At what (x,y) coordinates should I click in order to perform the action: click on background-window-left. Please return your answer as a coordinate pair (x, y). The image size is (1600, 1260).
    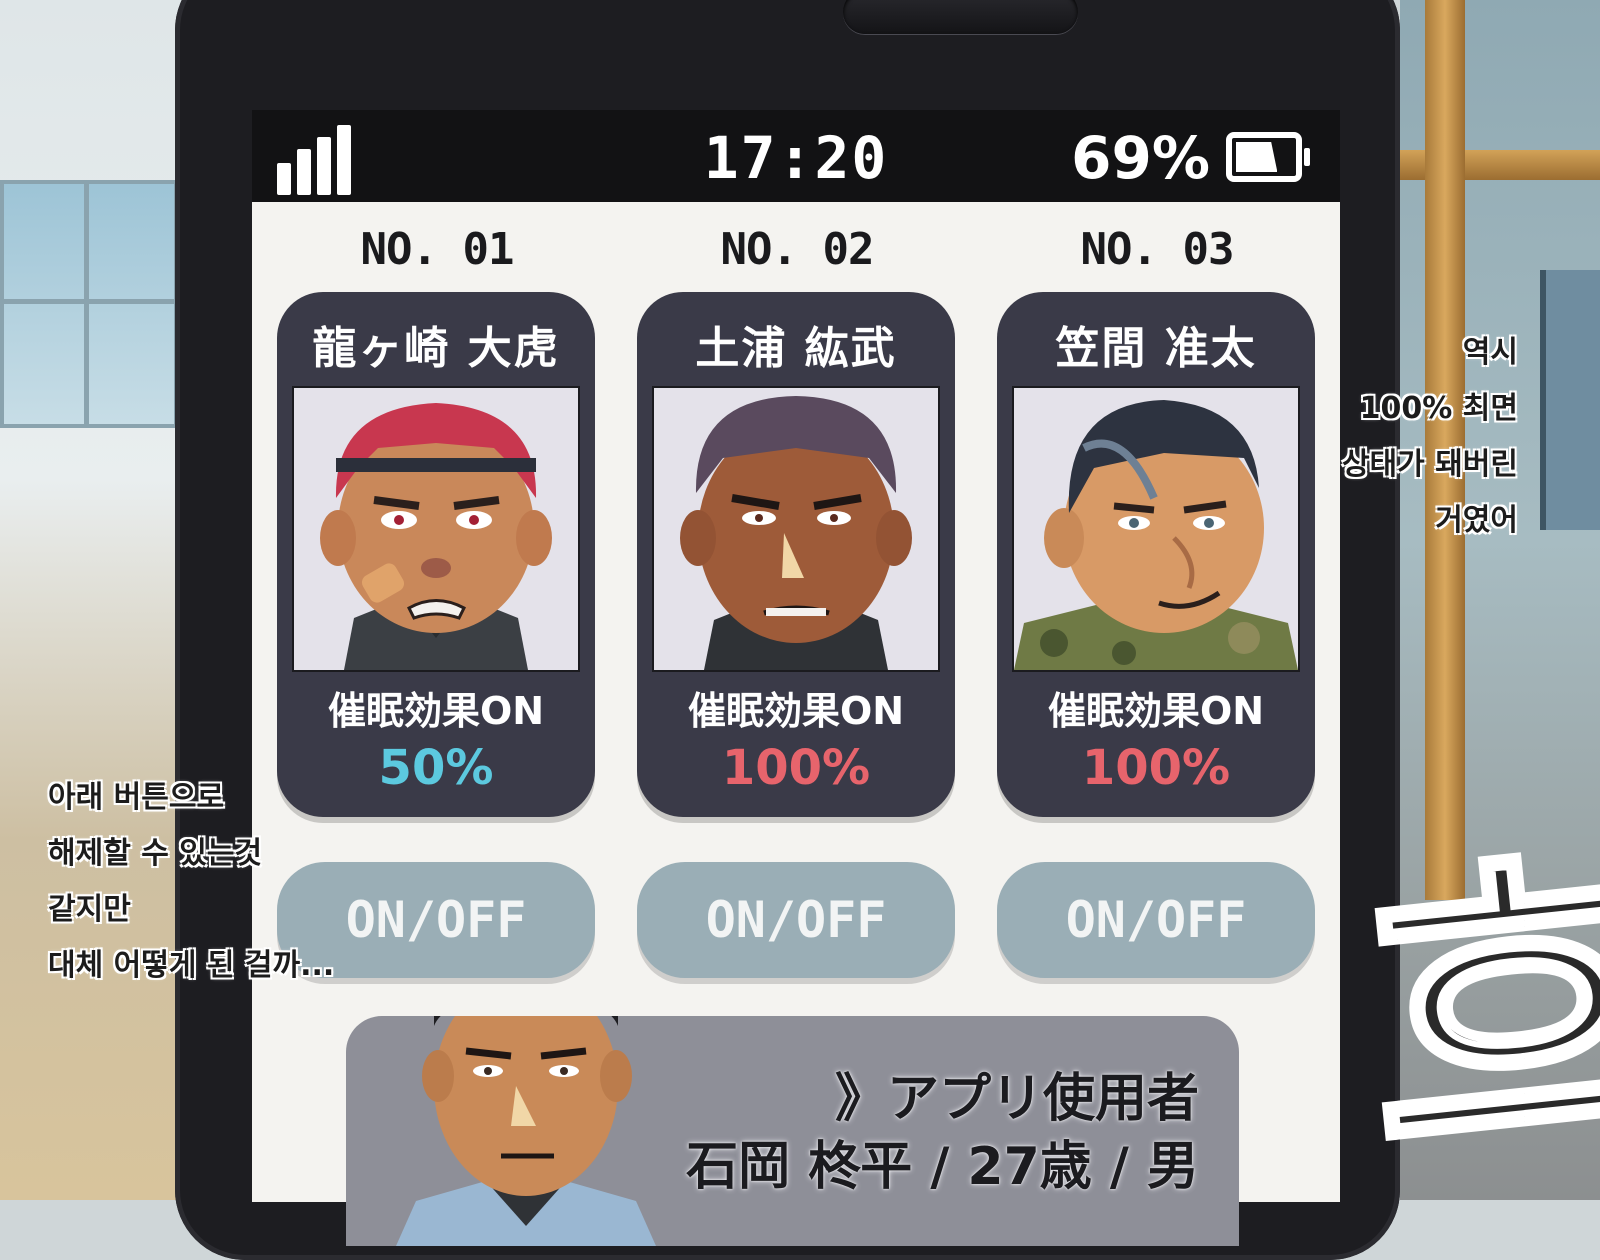
    Looking at the image, I should click on (89, 304).